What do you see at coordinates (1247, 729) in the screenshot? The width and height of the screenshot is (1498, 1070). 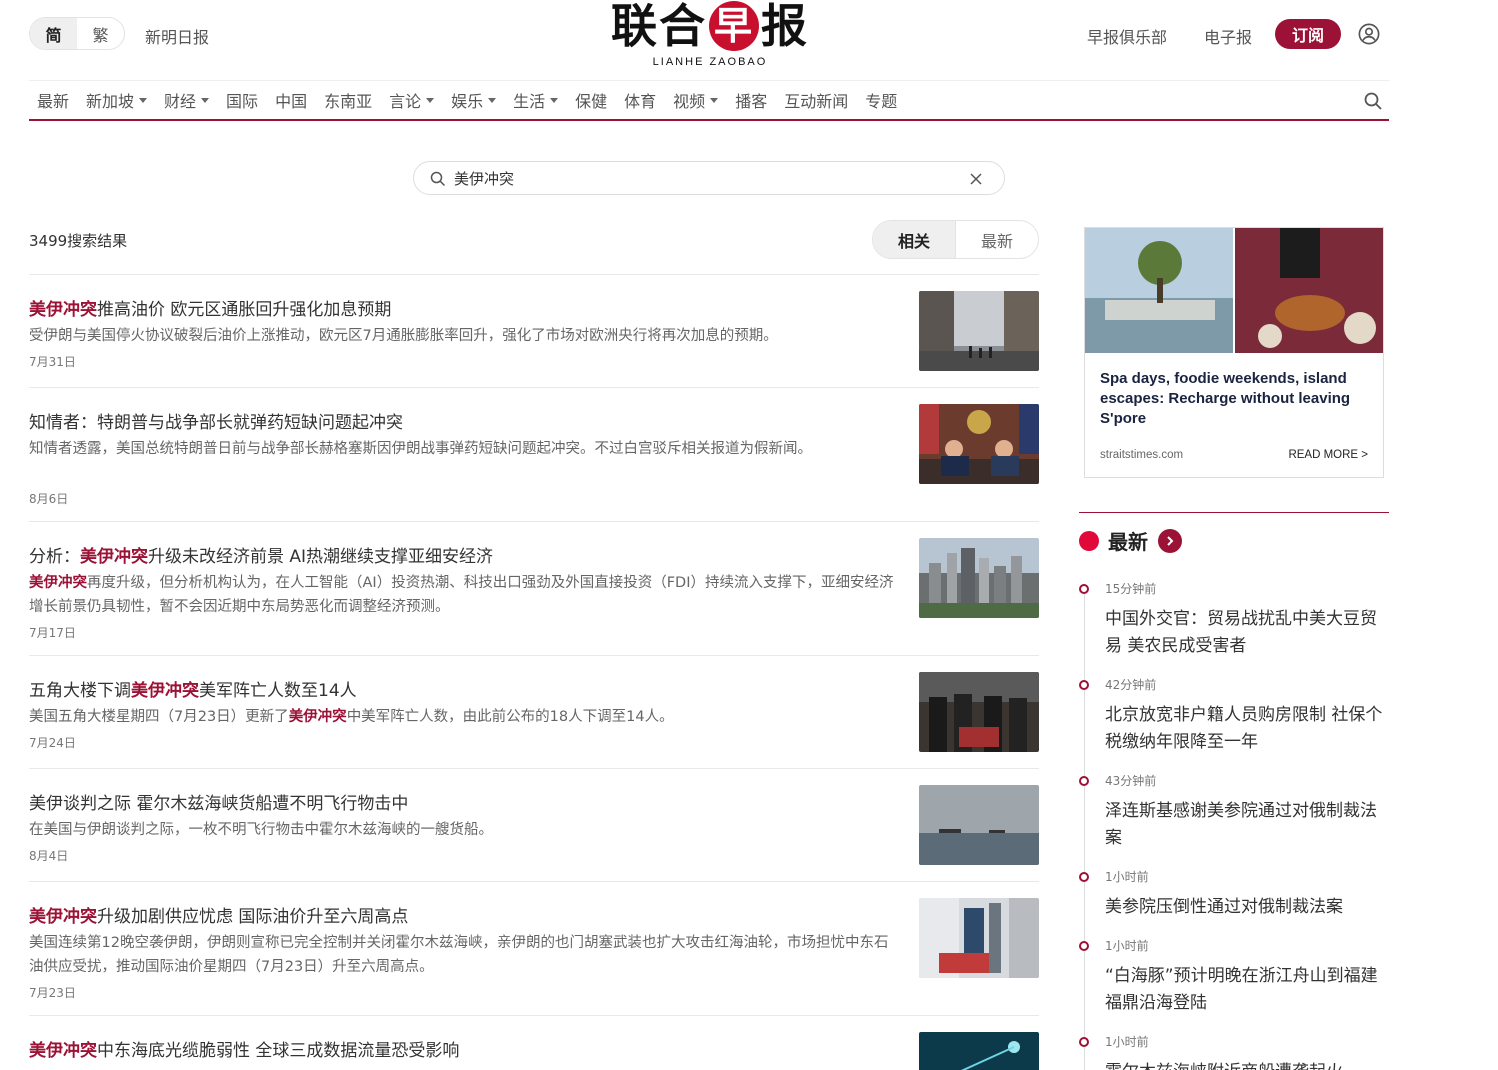 I see `latest-item-title: 北京放宽非户籍人员购房限制 社保个税缴纳年限降至一年` at bounding box center [1247, 729].